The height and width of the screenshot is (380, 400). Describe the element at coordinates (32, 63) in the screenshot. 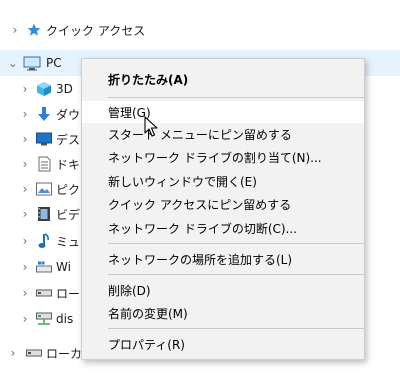

I see `computer-icon` at that location.